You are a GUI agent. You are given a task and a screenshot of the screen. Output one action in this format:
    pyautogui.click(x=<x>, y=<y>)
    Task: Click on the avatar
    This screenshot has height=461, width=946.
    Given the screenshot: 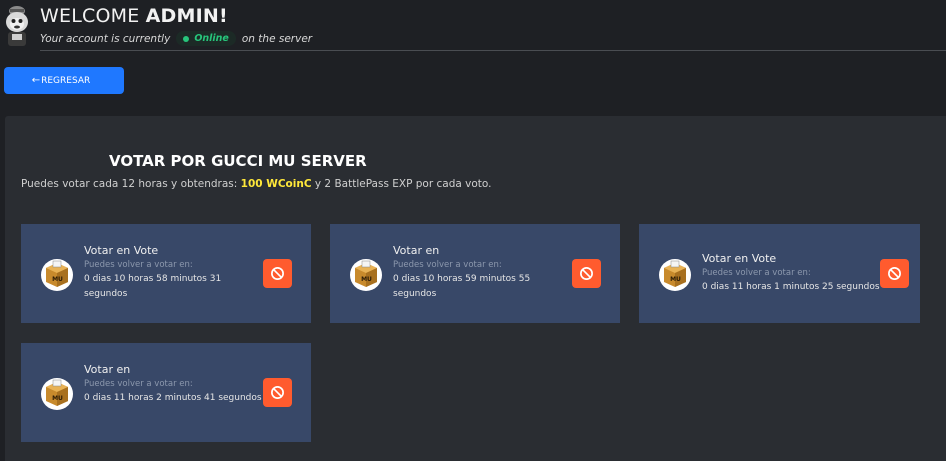 What is the action you would take?
    pyautogui.click(x=17, y=26)
    